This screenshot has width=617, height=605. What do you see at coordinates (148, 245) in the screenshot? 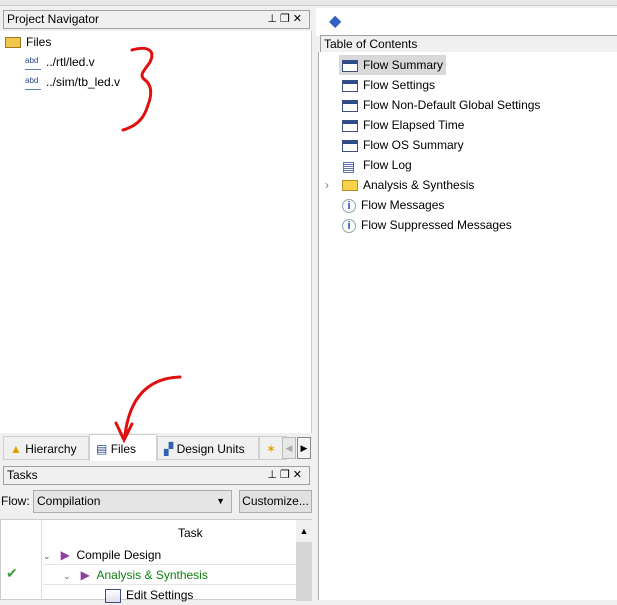
I see `annotation-overlay` at bounding box center [148, 245].